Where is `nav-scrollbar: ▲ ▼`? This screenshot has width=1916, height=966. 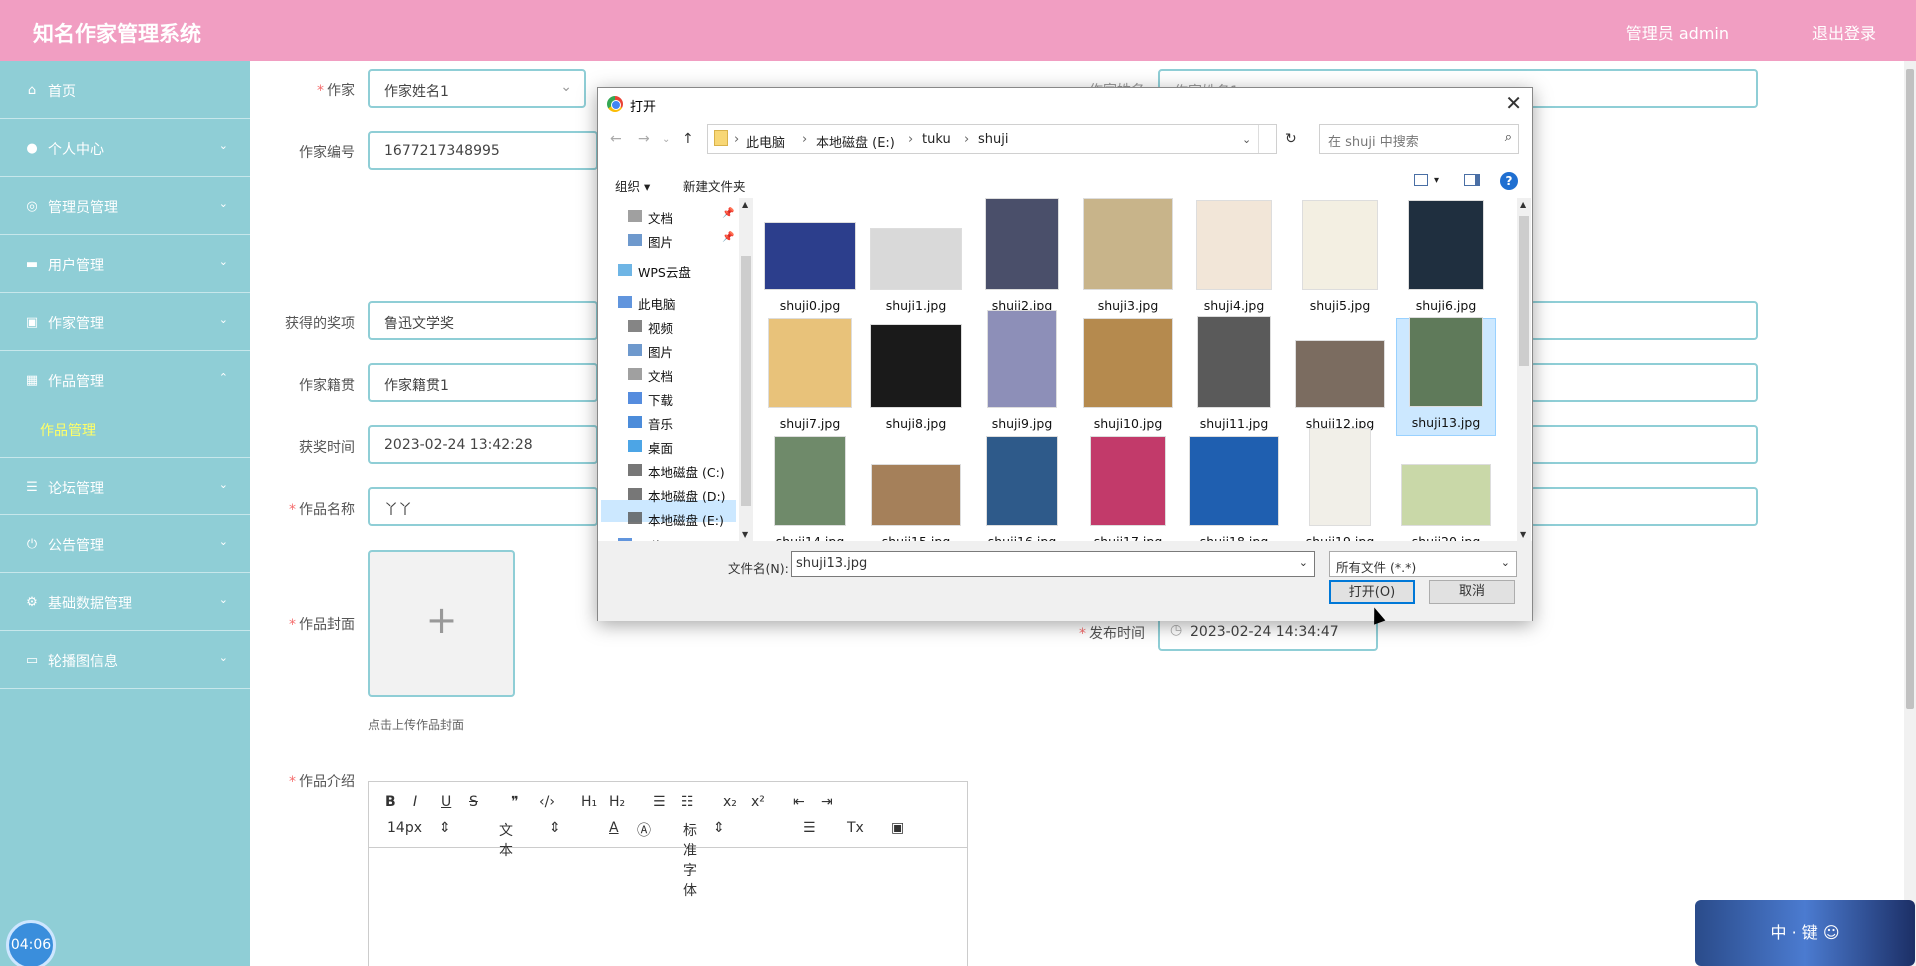
nav-scrollbar: ▲ ▼ is located at coordinates (746, 369).